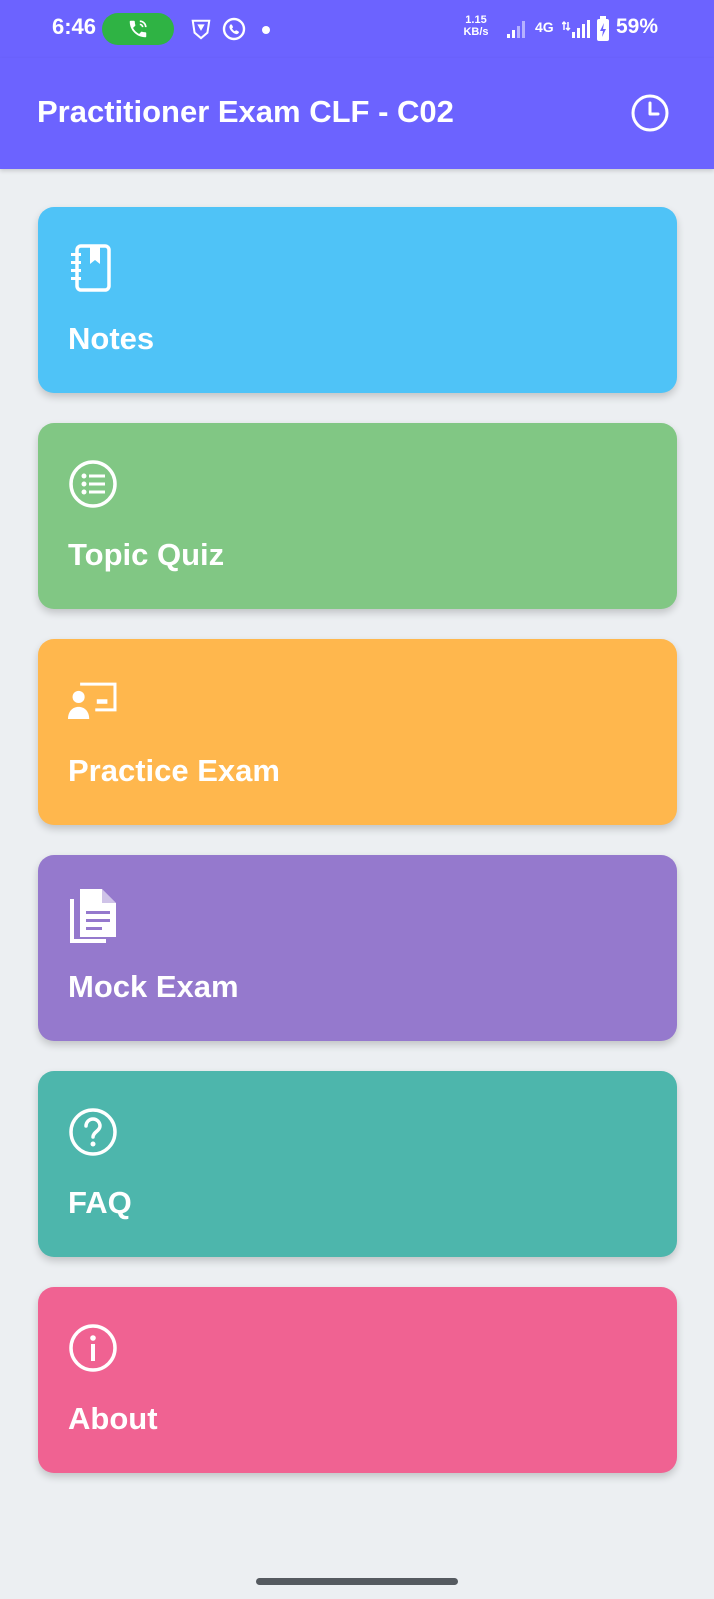 The image size is (714, 1599). I want to click on notebook-icon, so click(93, 268).